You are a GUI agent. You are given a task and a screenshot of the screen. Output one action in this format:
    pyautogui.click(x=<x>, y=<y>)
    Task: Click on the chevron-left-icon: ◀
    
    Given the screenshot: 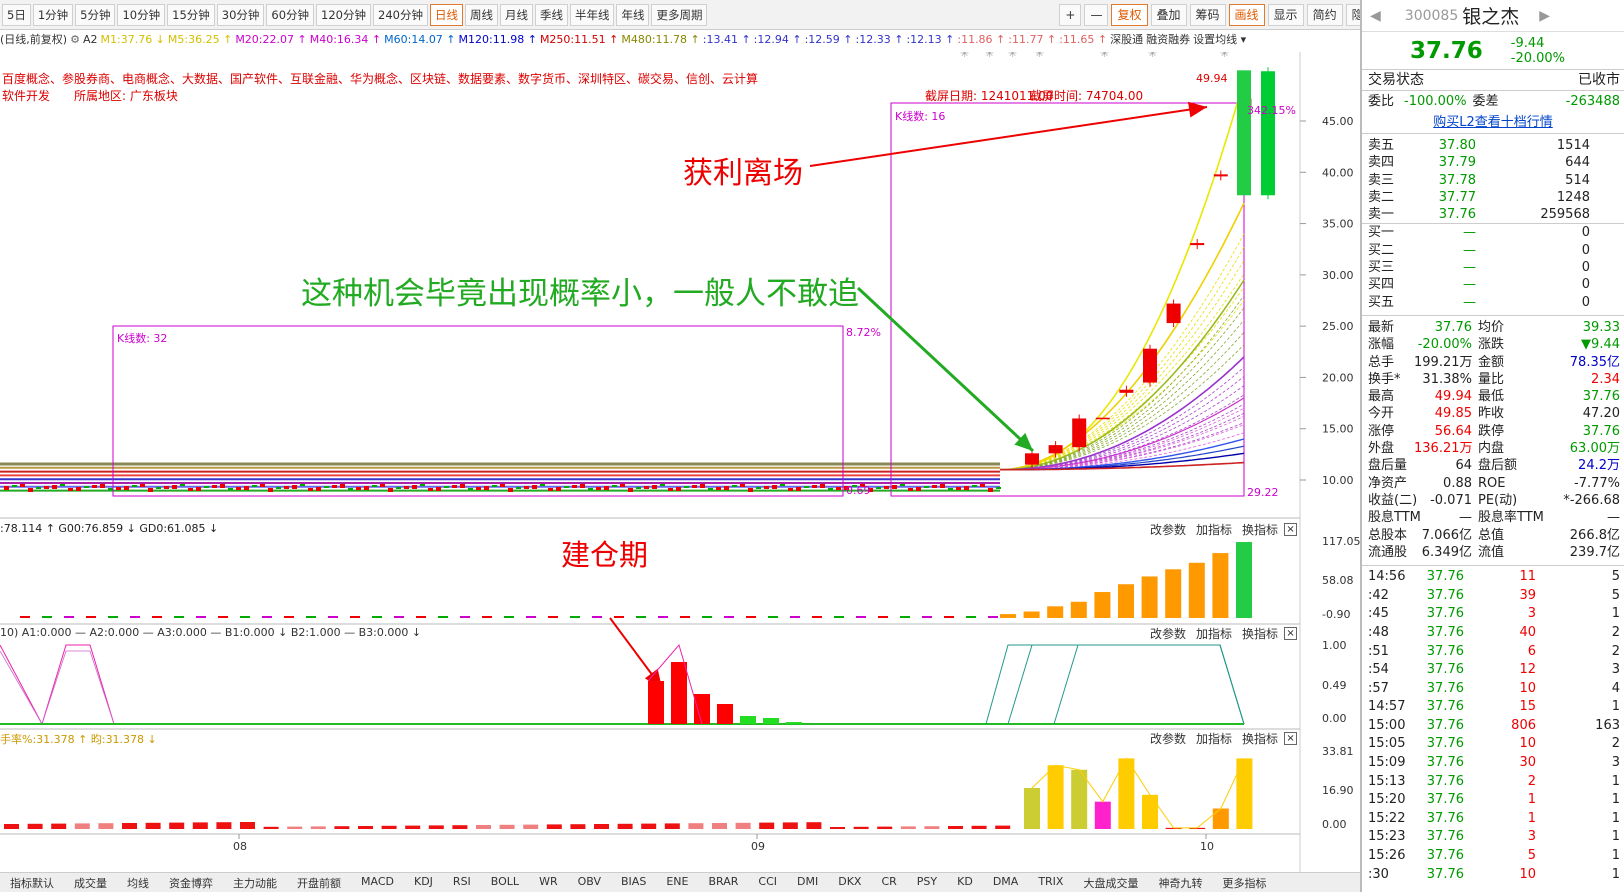 What is the action you would take?
    pyautogui.click(x=1375, y=16)
    